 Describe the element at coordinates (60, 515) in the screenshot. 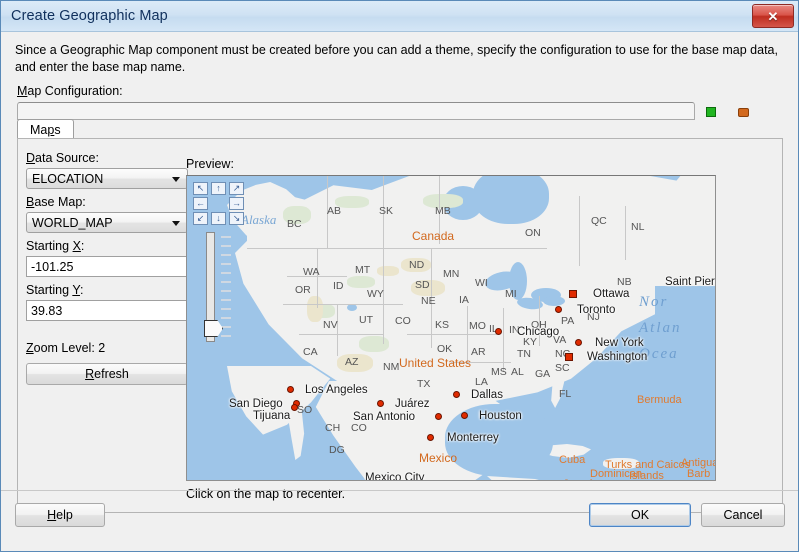

I see `help-button: Help` at that location.